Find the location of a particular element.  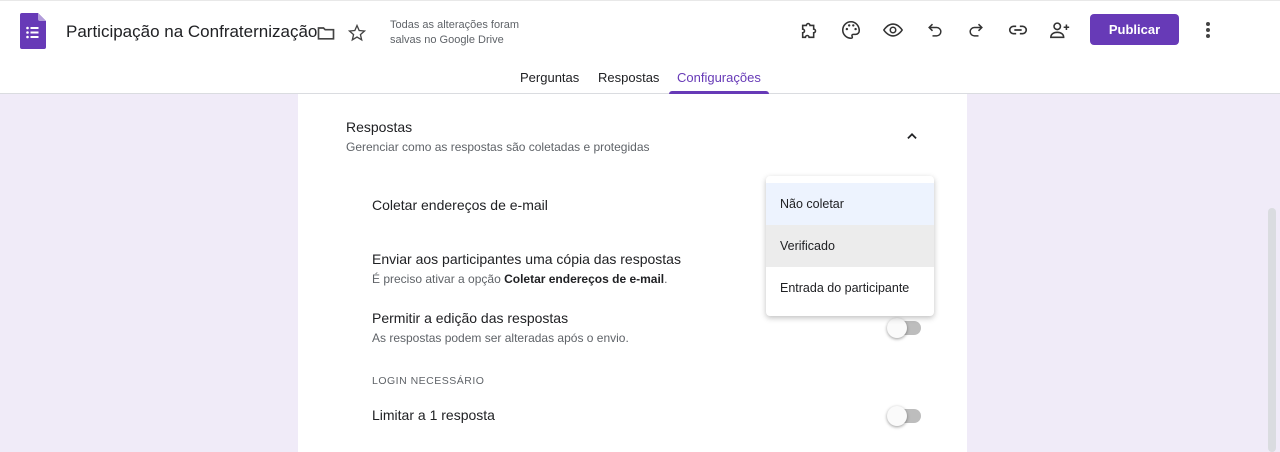

tab-respostas: Respostas is located at coordinates (628, 77).